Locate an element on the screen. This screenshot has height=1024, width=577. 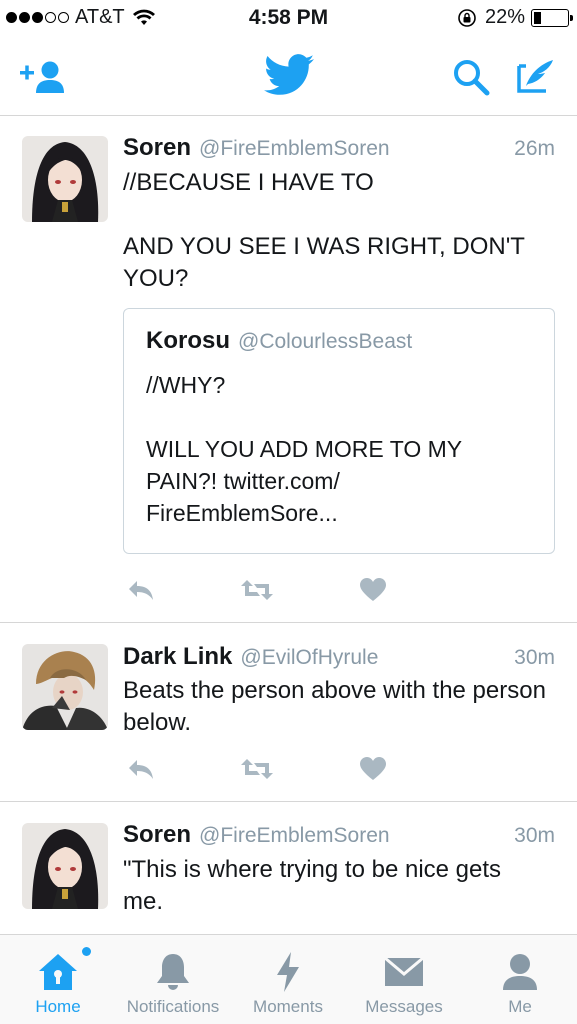
home-icon is located at coordinates (58, 972).